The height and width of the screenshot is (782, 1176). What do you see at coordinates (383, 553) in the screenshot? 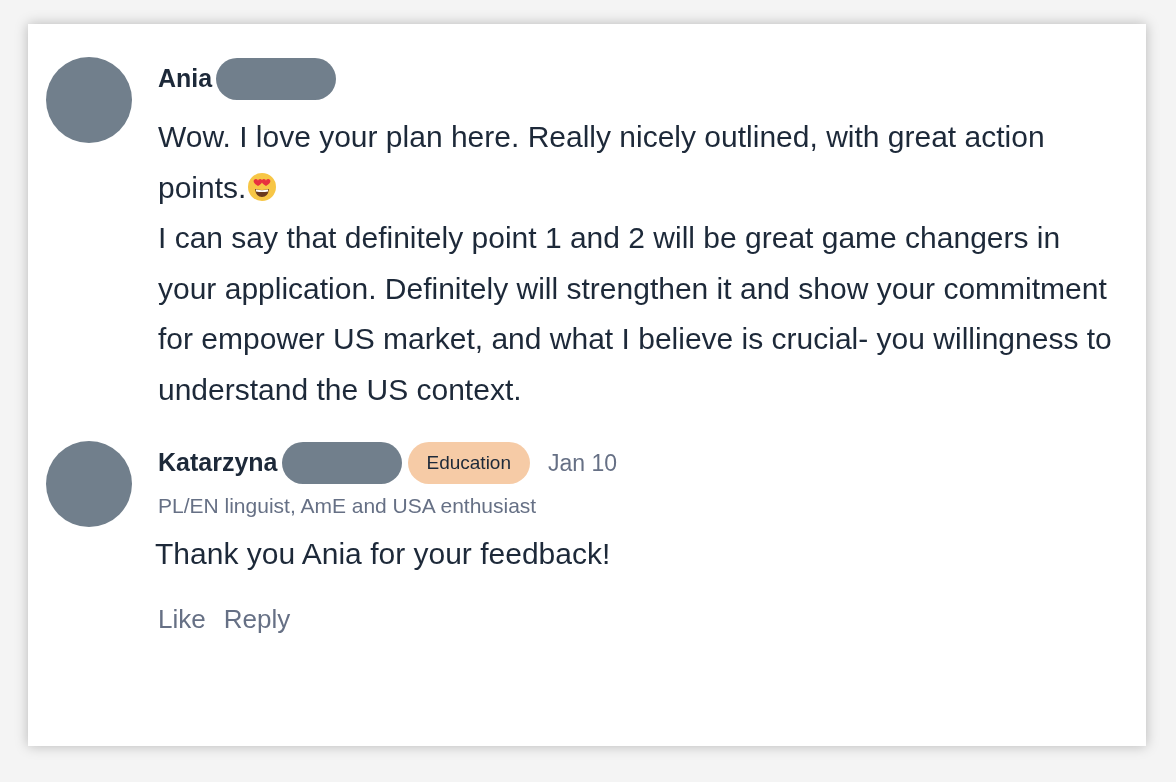
I see `comment-text: Thank you Ania for your feedback!` at bounding box center [383, 553].